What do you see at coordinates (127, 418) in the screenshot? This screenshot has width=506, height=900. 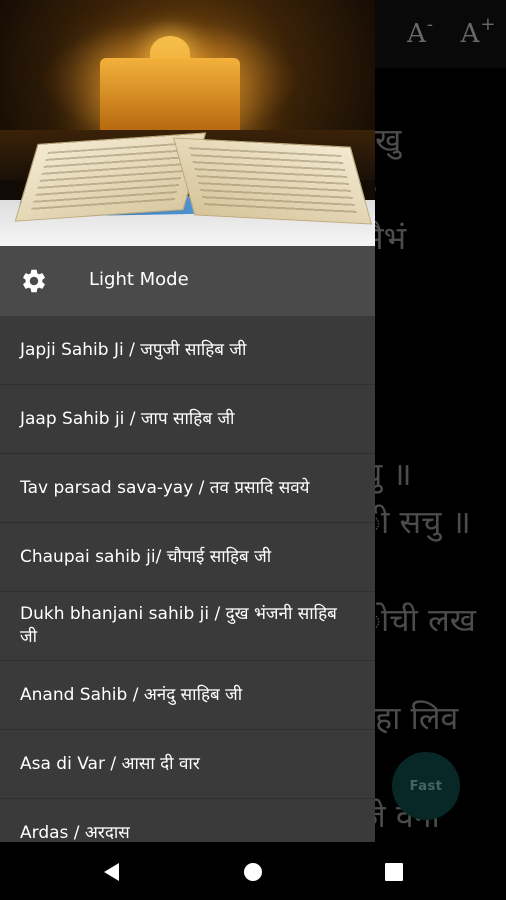 I see `menu-item-label: Jaap Sahib ji / जाप साहिब जी` at bounding box center [127, 418].